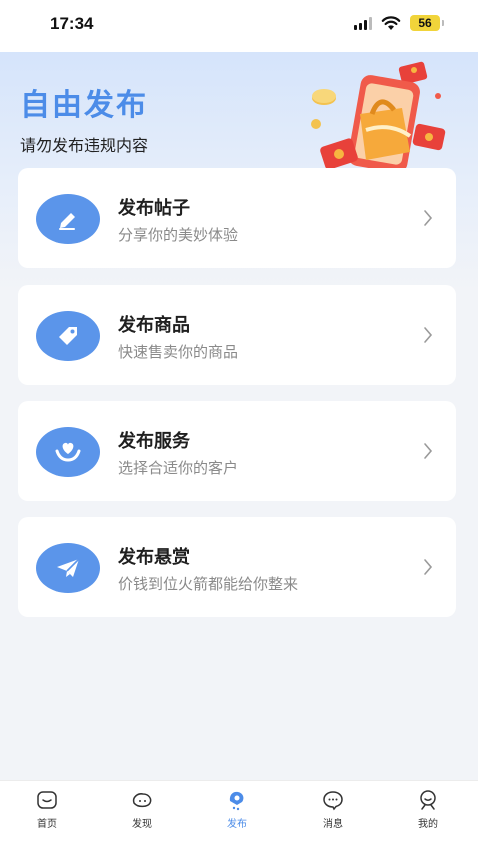  I want to click on publish-product-card: 发布商品 快速售卖你的商品, so click(237, 335).